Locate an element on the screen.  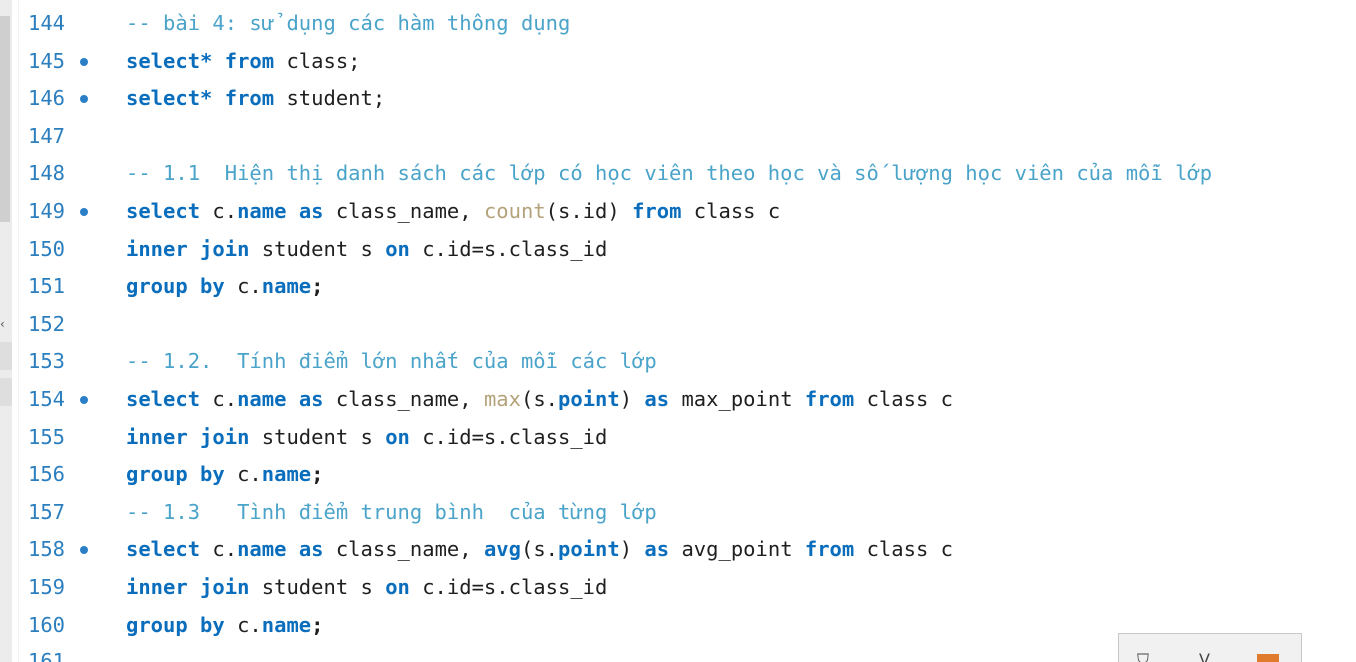
line-number: 161 is located at coordinates (47, 655).